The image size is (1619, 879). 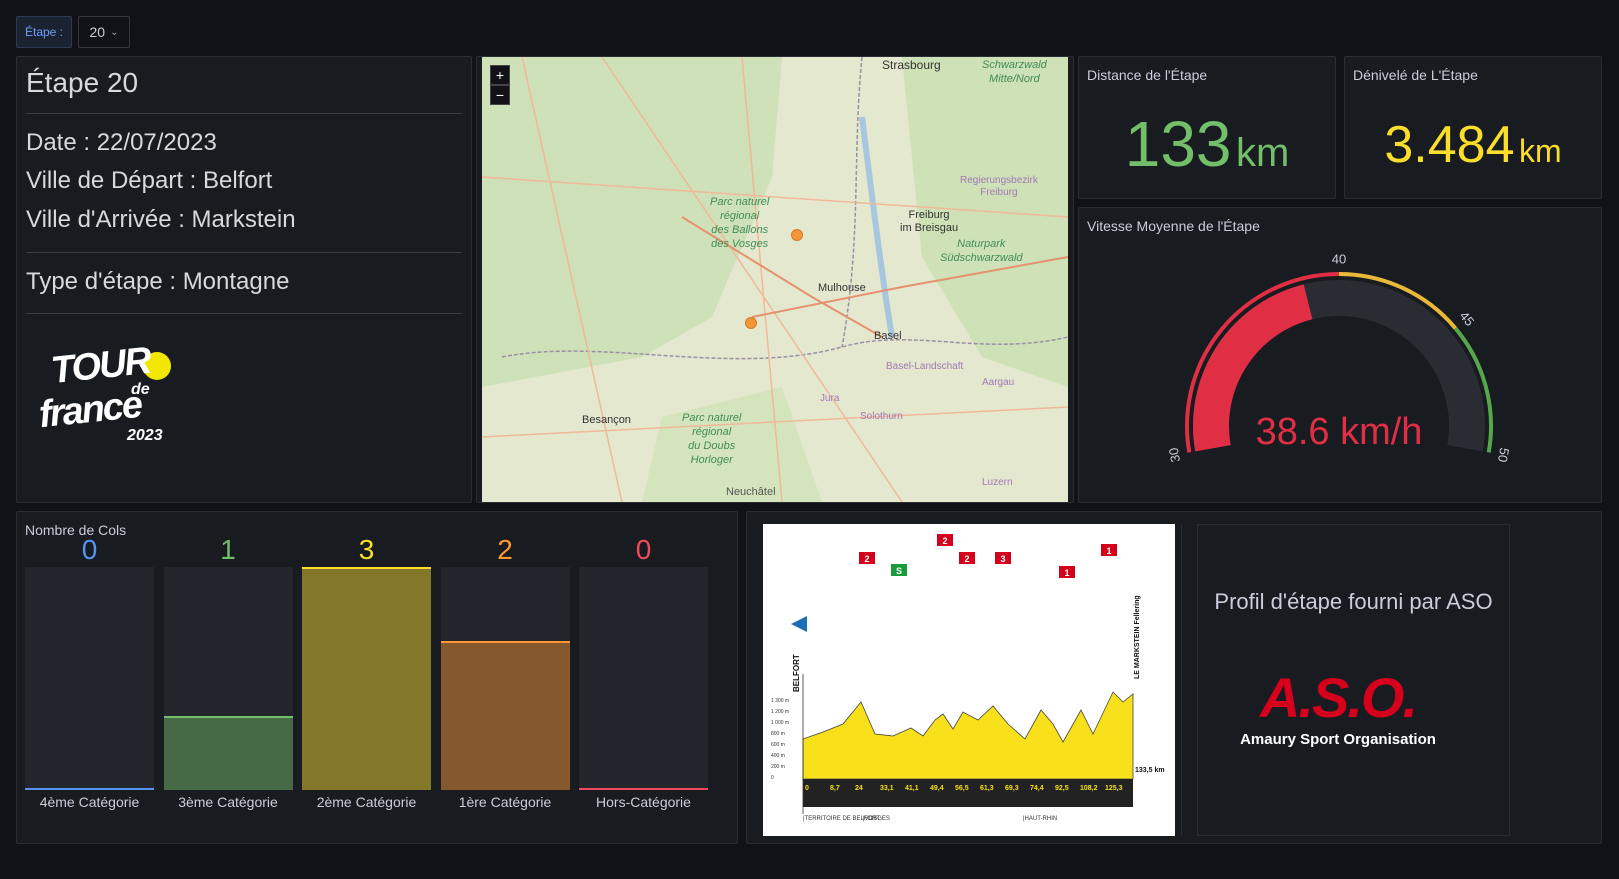 I want to click on km-mark: 33,1, so click(x=887, y=788).